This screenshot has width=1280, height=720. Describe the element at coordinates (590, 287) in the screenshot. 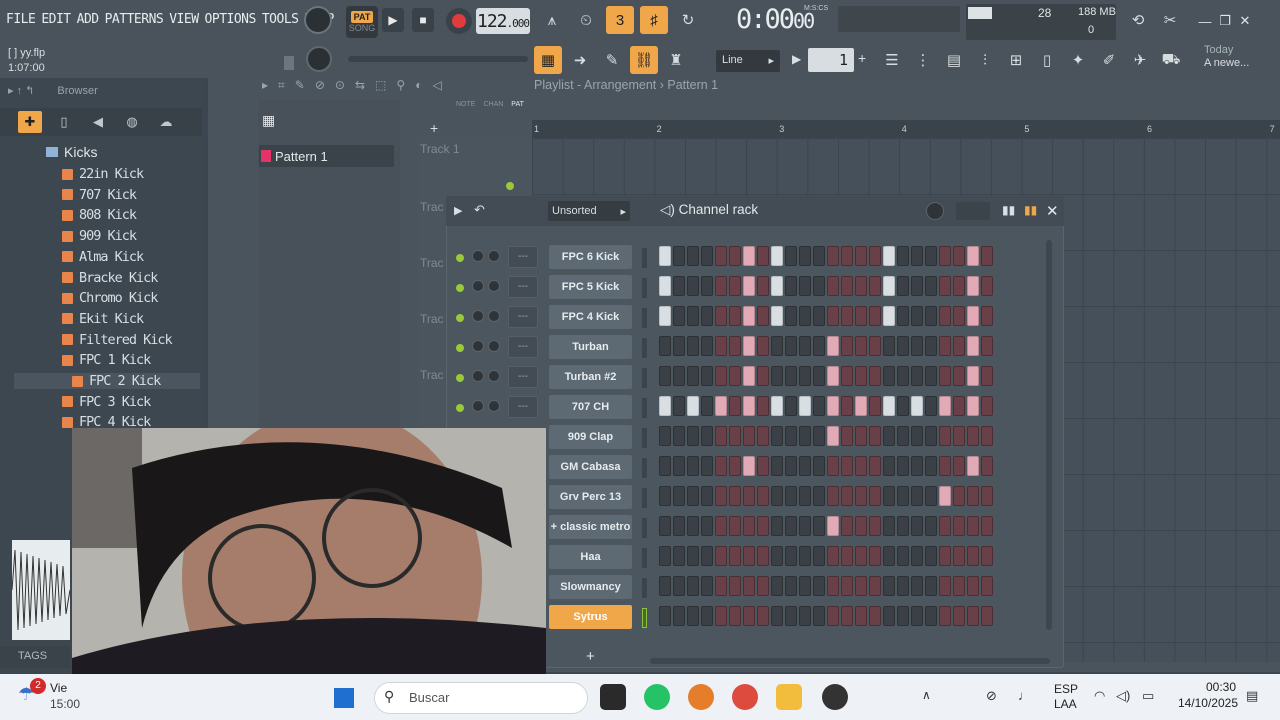

I see `channel-name-button: FPC 5 Kick` at that location.